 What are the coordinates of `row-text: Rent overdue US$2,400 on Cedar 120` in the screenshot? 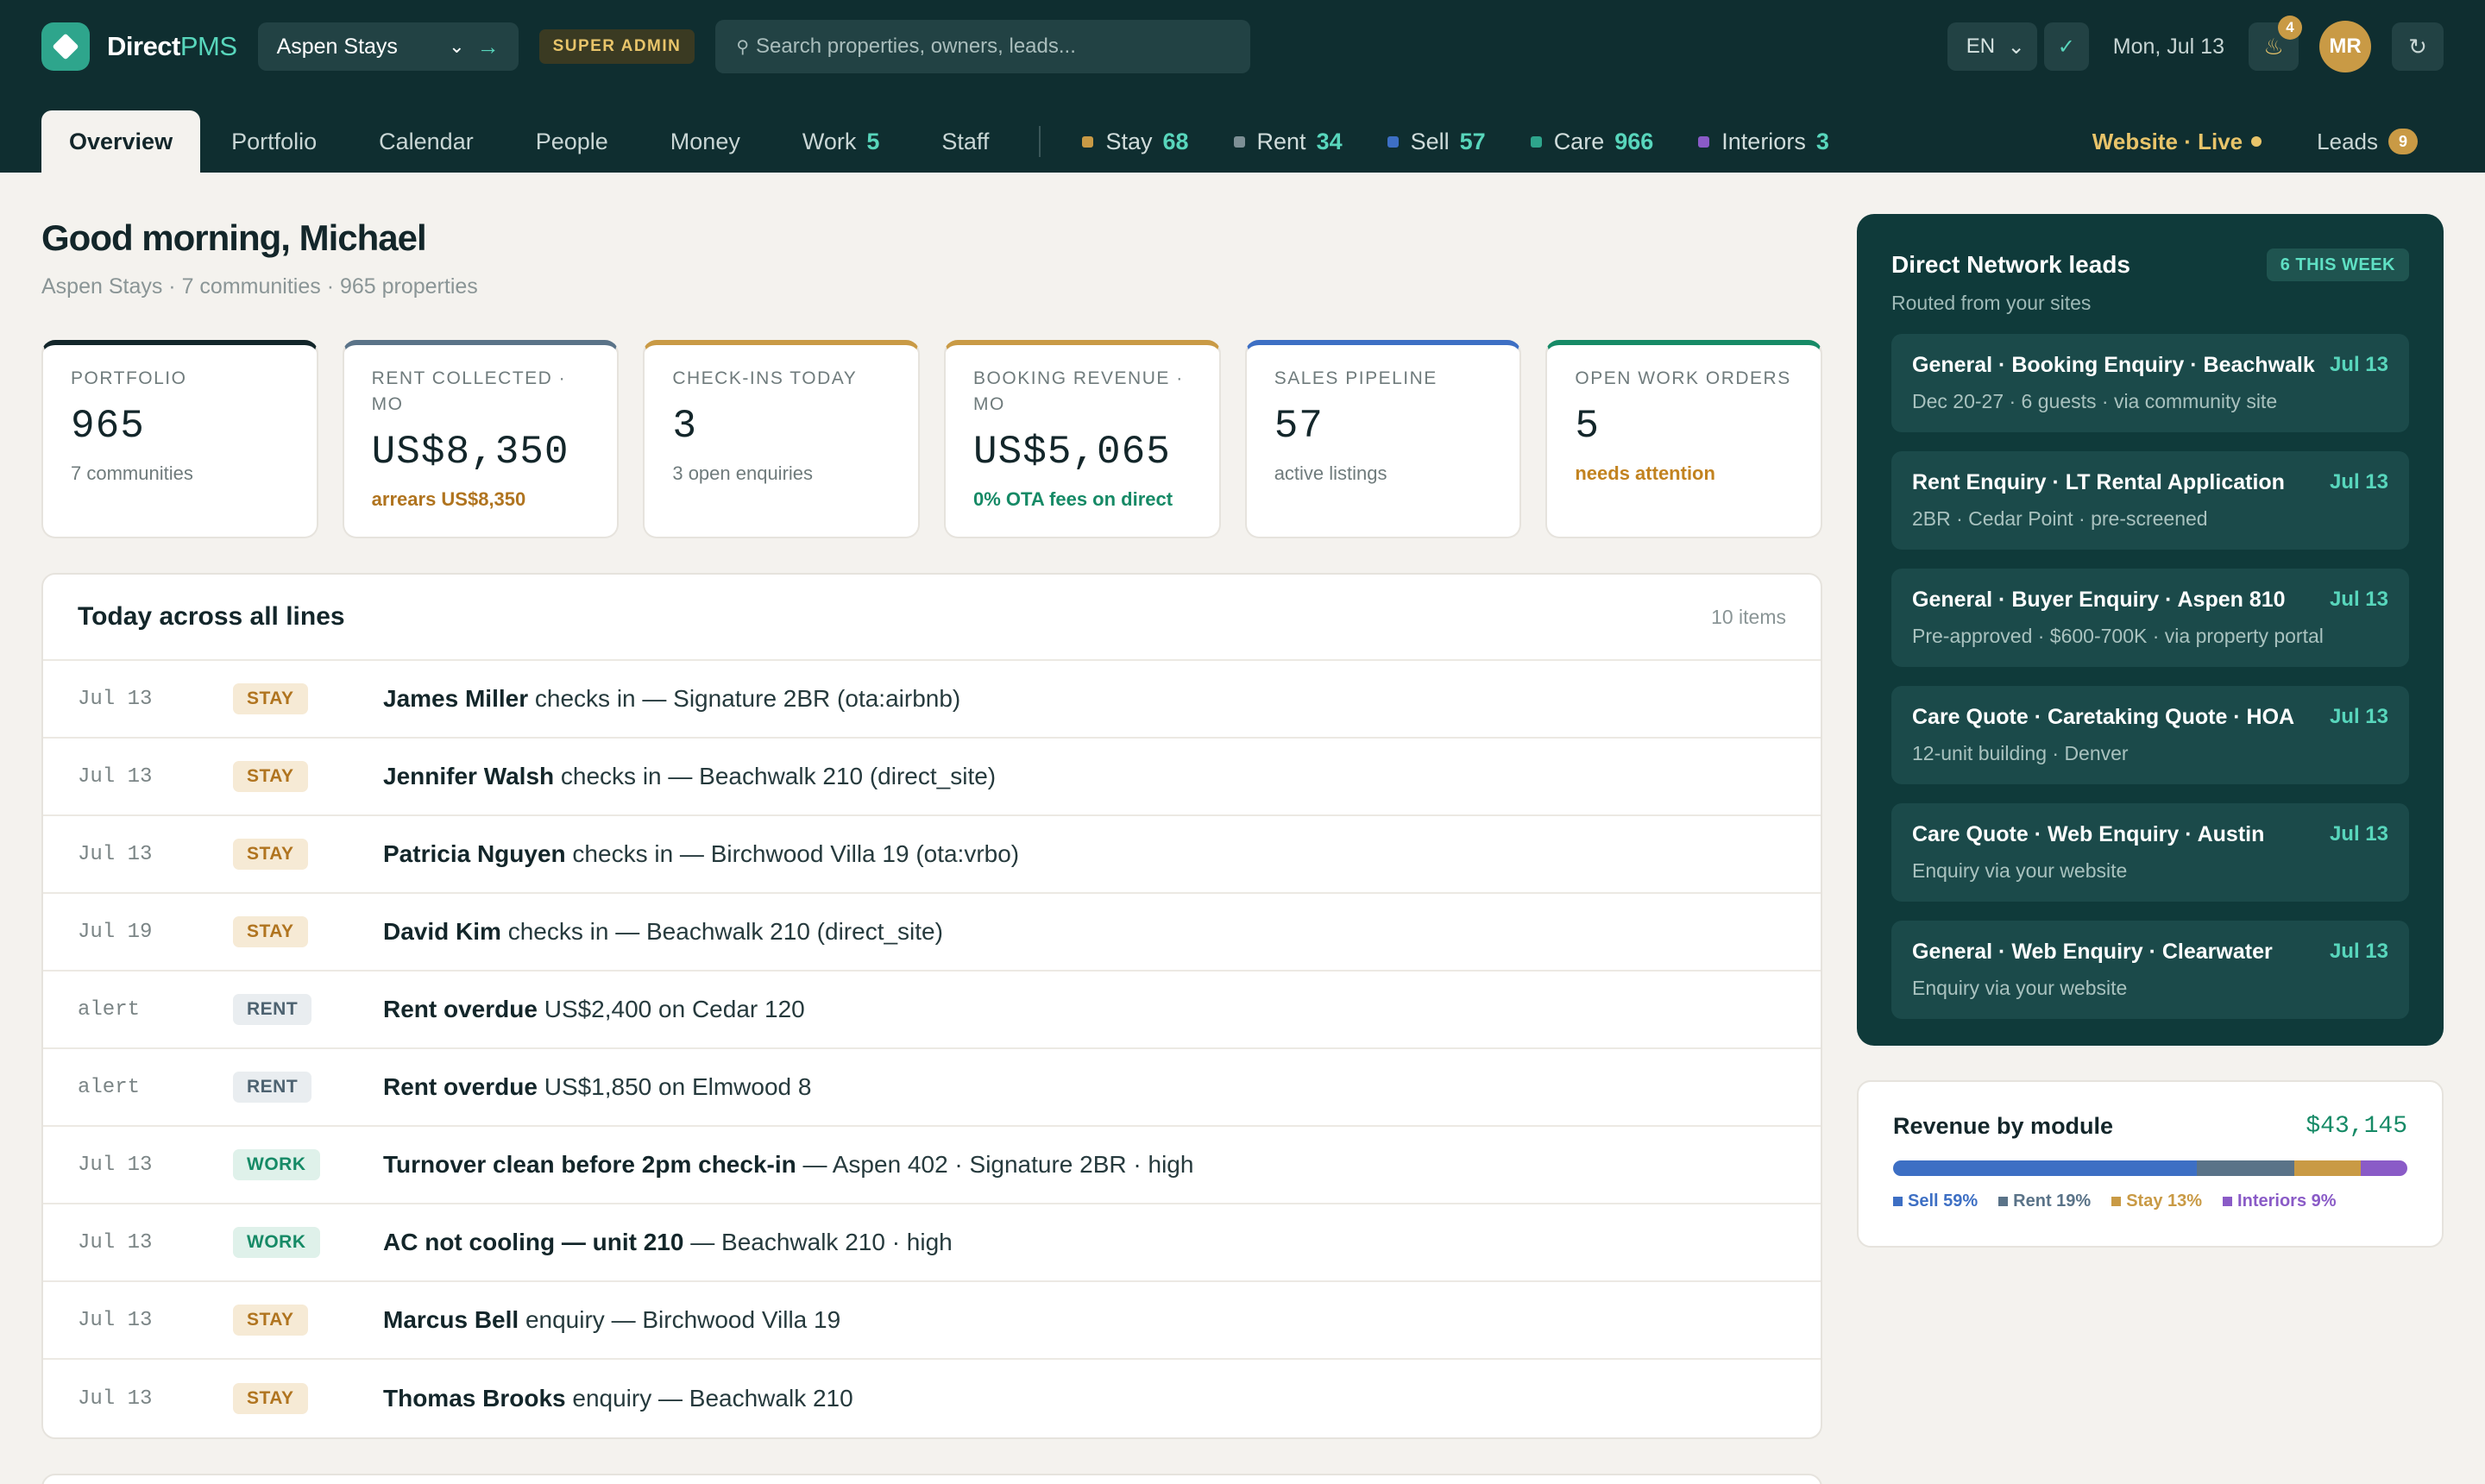 It's located at (594, 1009).